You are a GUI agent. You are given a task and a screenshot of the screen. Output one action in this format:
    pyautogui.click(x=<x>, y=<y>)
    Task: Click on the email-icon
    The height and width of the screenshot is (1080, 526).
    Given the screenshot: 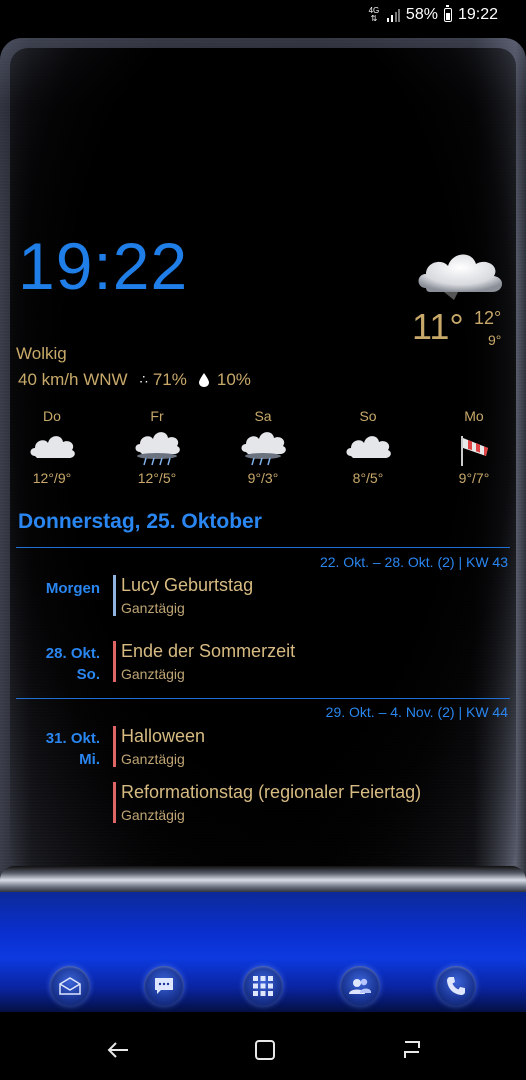 What is the action you would take?
    pyautogui.click(x=70, y=986)
    